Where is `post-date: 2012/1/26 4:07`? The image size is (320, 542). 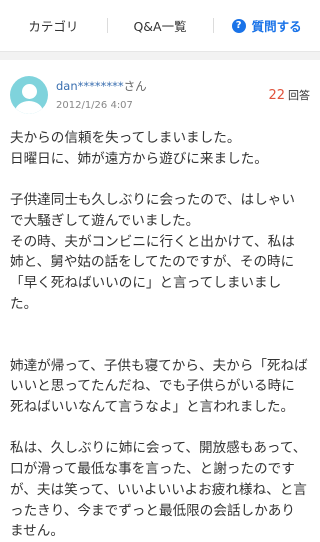
post-date: 2012/1/26 4:07 is located at coordinates (94, 105).